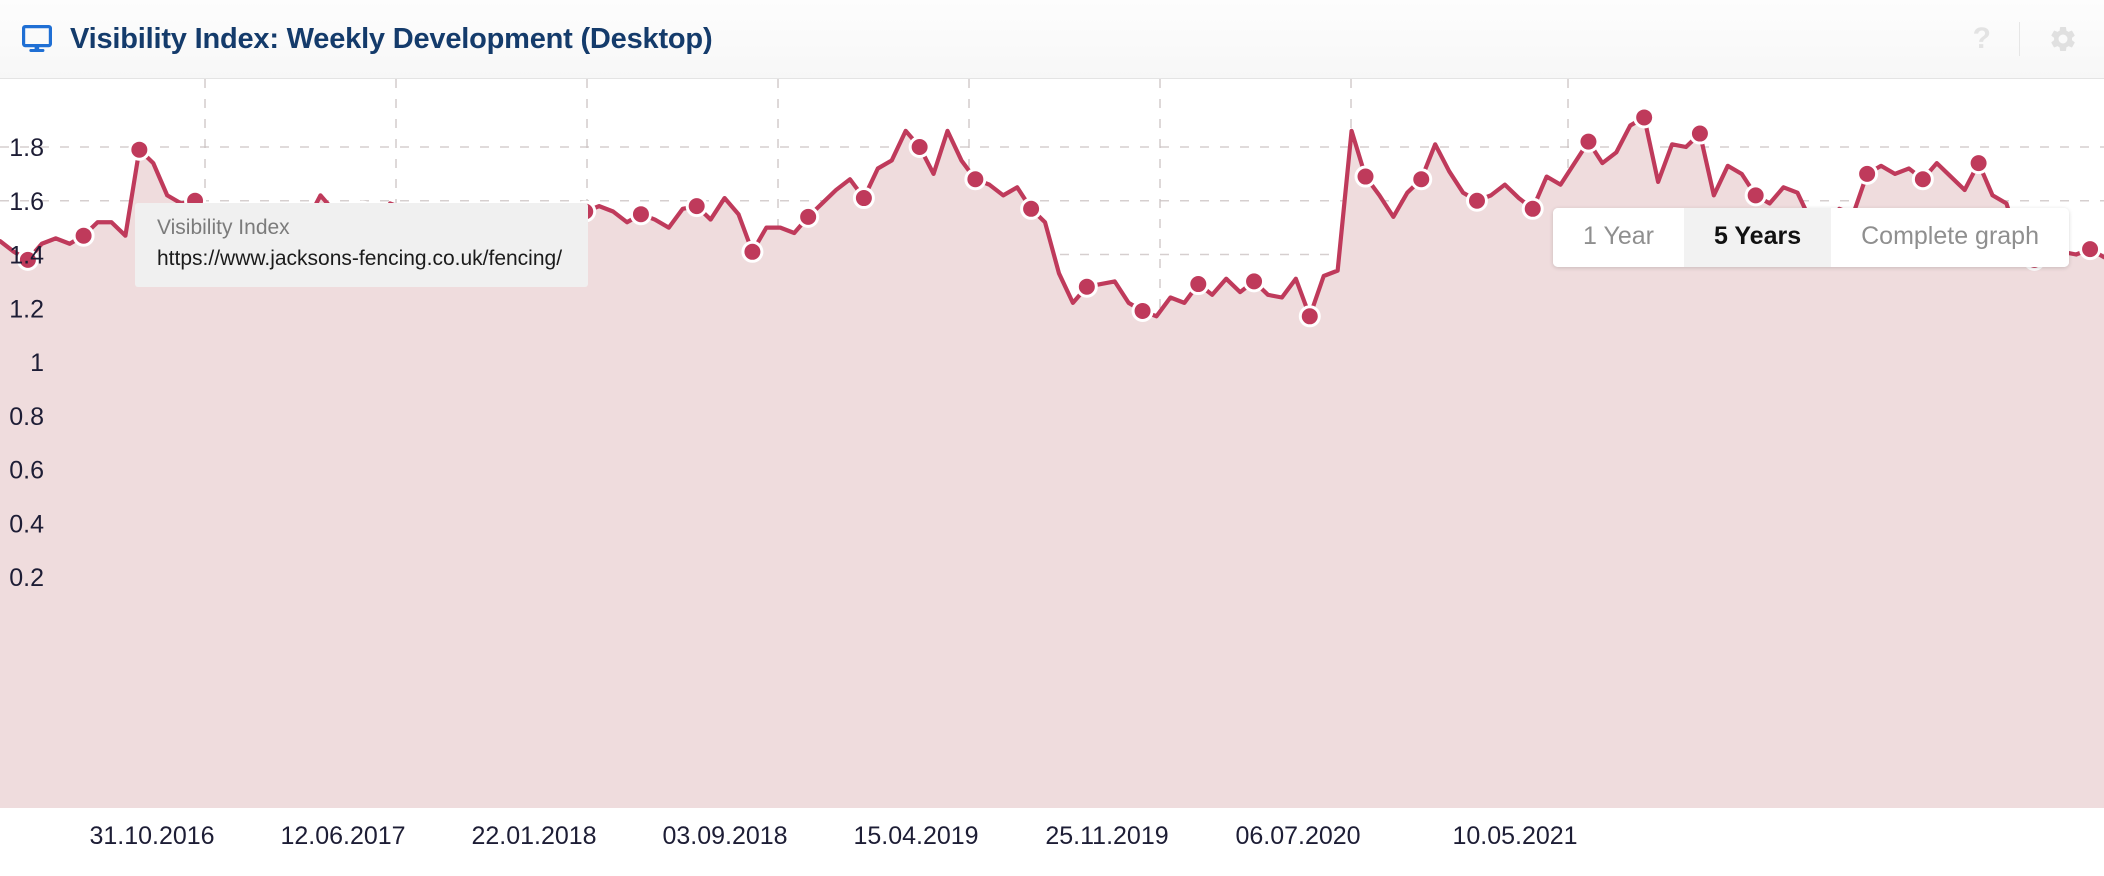 The image size is (2104, 876). Describe the element at coordinates (1982, 39) in the screenshot. I see `help-icon: ?` at that location.